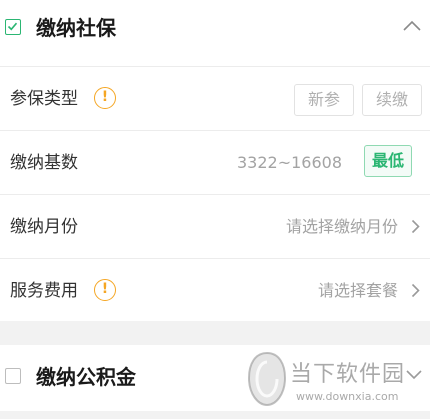 Image resolution: width=430 pixels, height=419 pixels. I want to click on contribution-month-placeholder: 请选择缴纳月份, so click(342, 227).